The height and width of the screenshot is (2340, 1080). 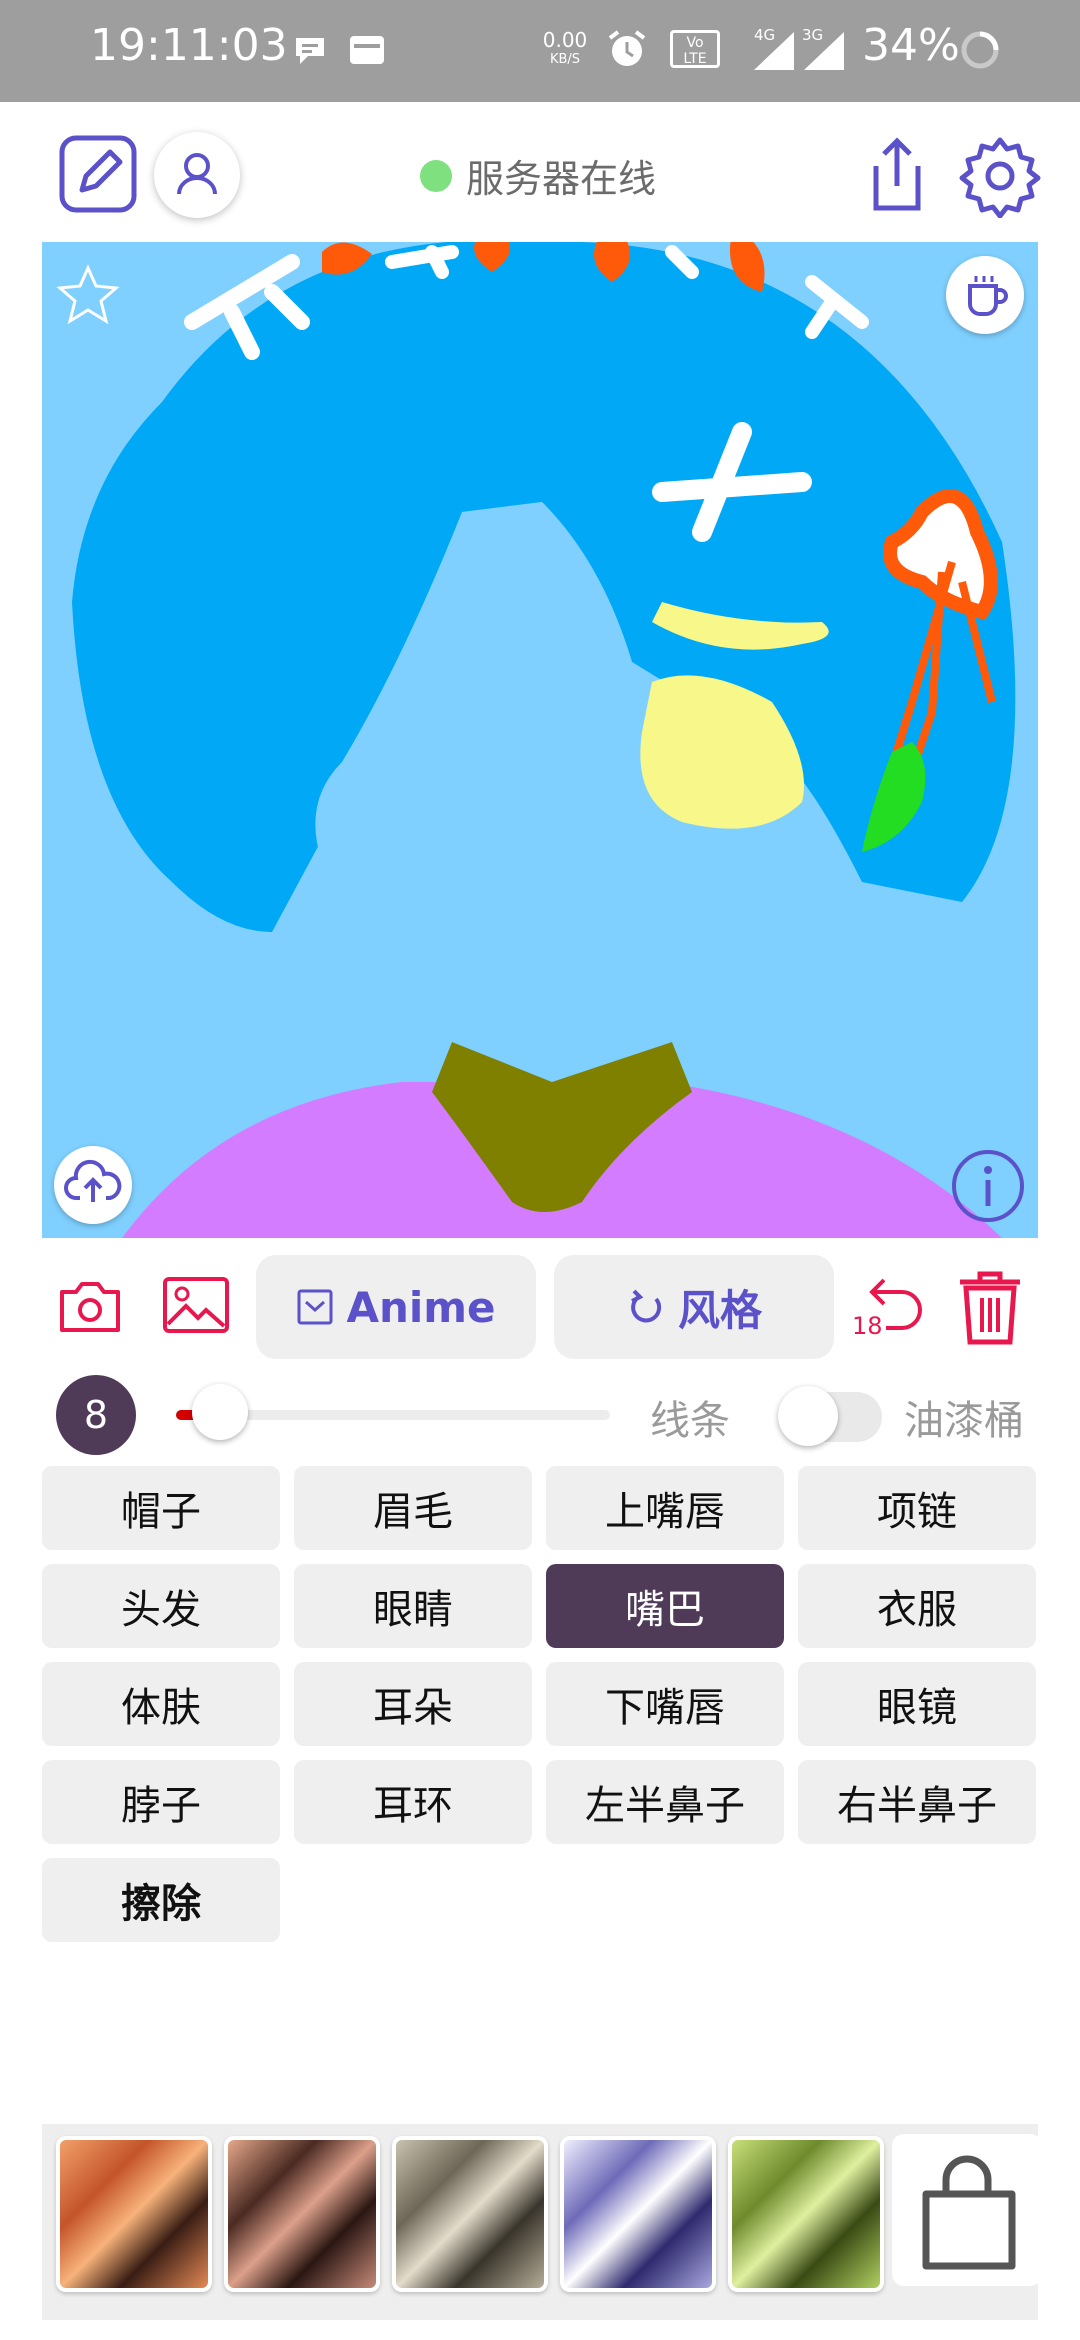 I want to click on part-button-ears: 耳朵, so click(x=413, y=1704).